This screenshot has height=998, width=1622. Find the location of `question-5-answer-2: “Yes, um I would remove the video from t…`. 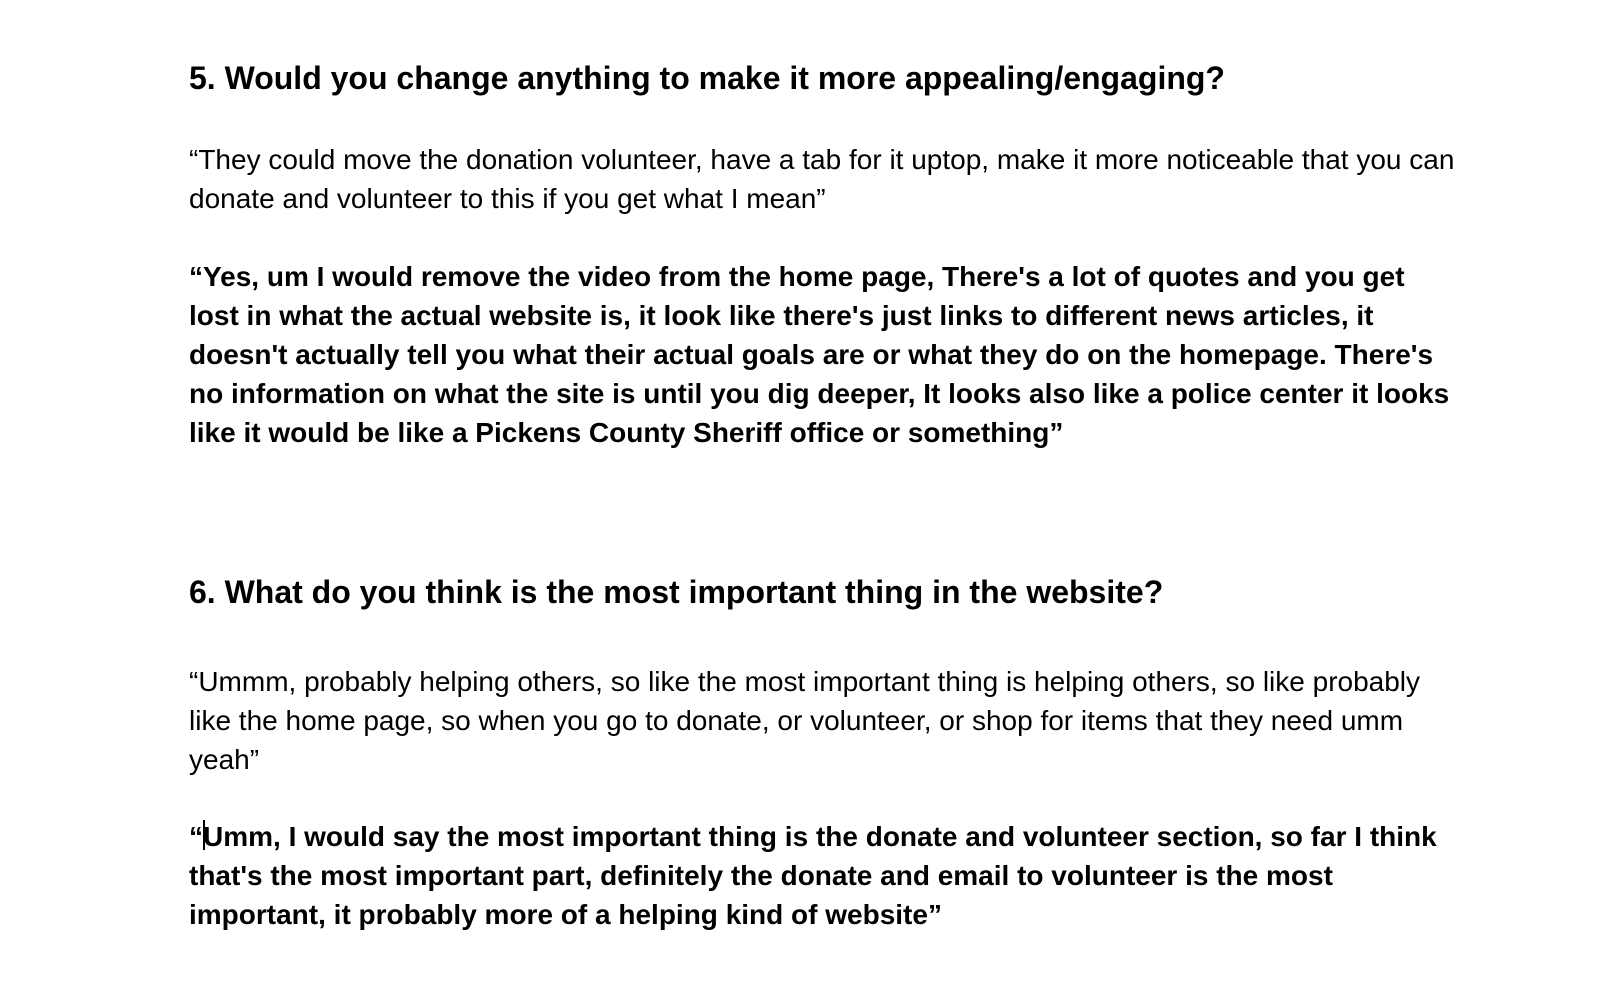

question-5-answer-2: “Yes, um I would remove the video from t… is located at coordinates (819, 354).